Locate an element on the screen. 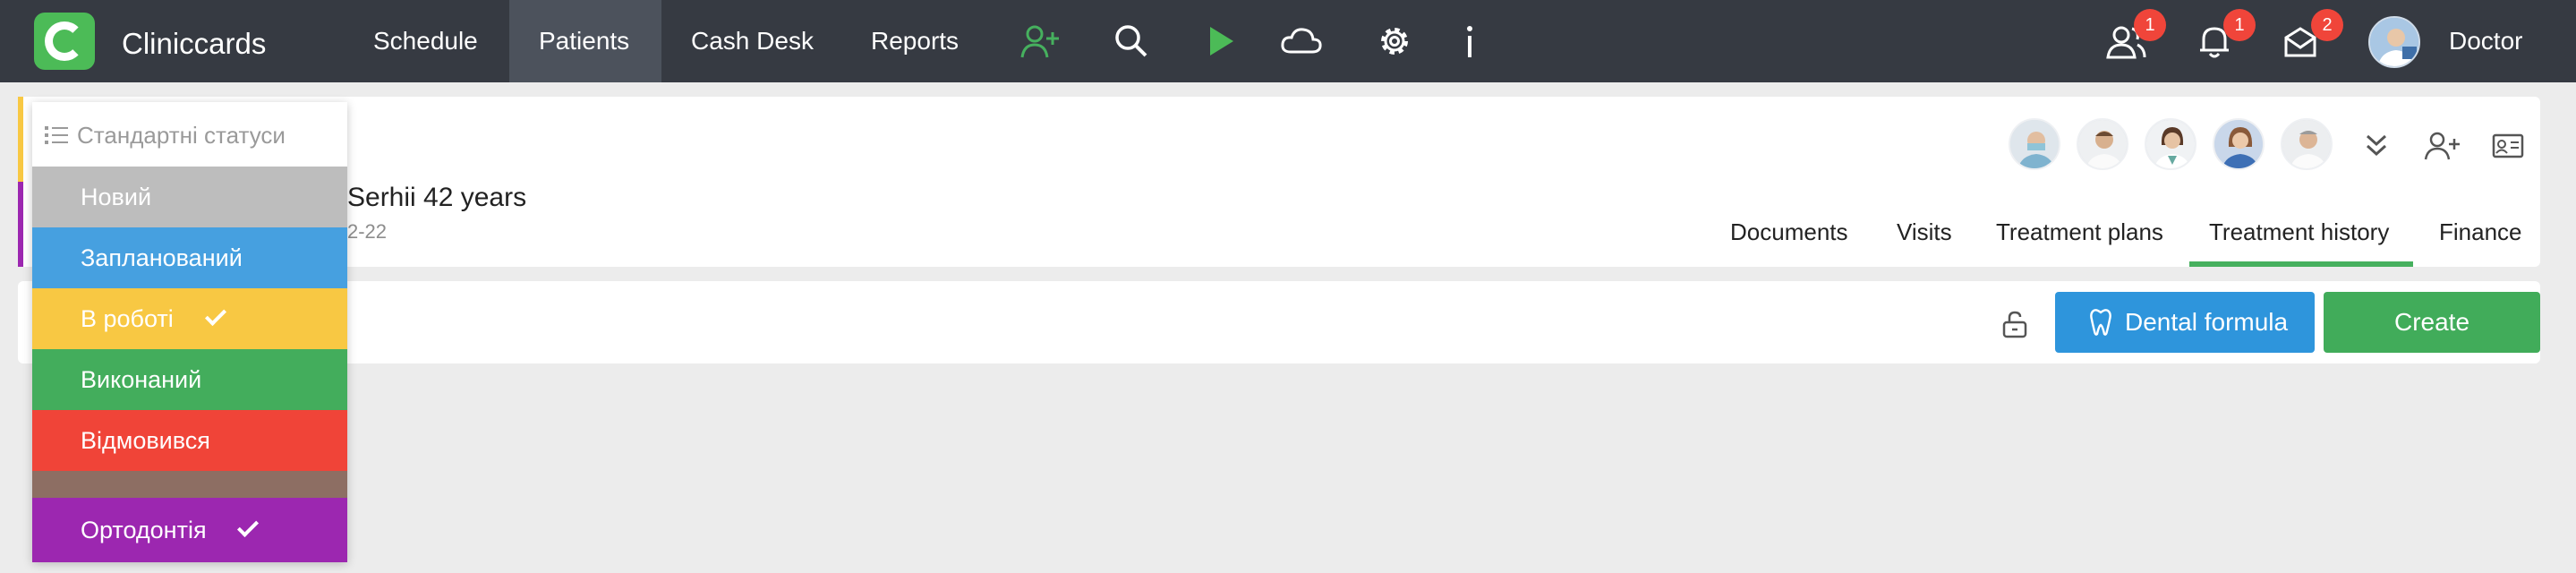 This screenshot has width=2576, height=573. tab-documents: Documents is located at coordinates (1789, 232).